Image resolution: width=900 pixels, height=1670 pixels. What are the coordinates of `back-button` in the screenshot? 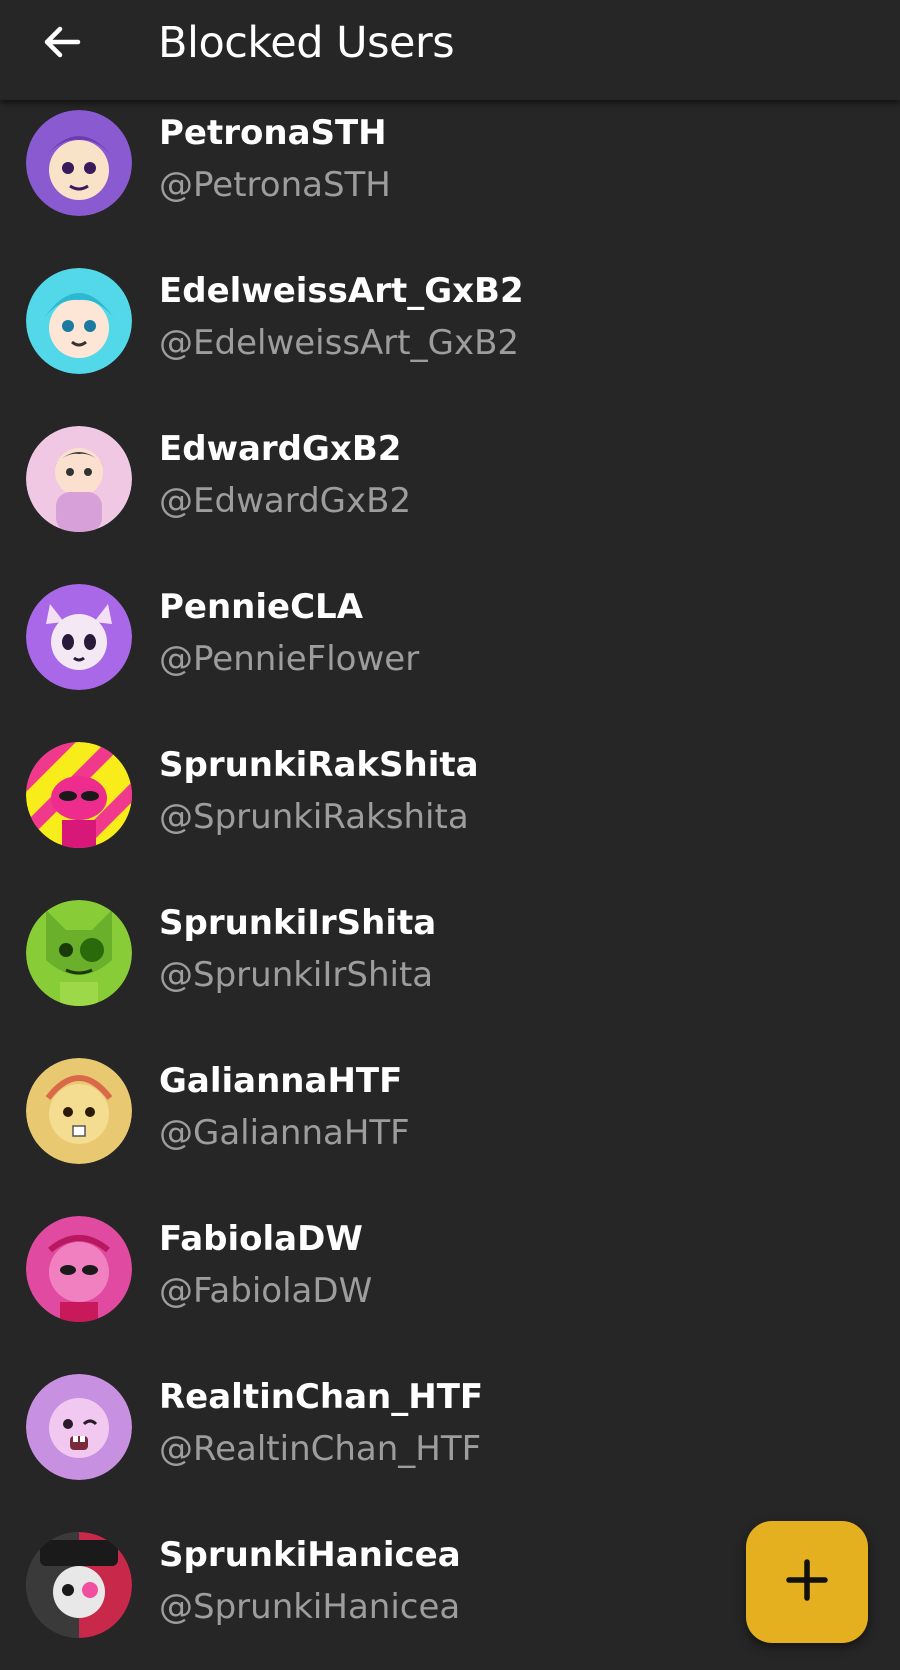 It's located at (62, 44).